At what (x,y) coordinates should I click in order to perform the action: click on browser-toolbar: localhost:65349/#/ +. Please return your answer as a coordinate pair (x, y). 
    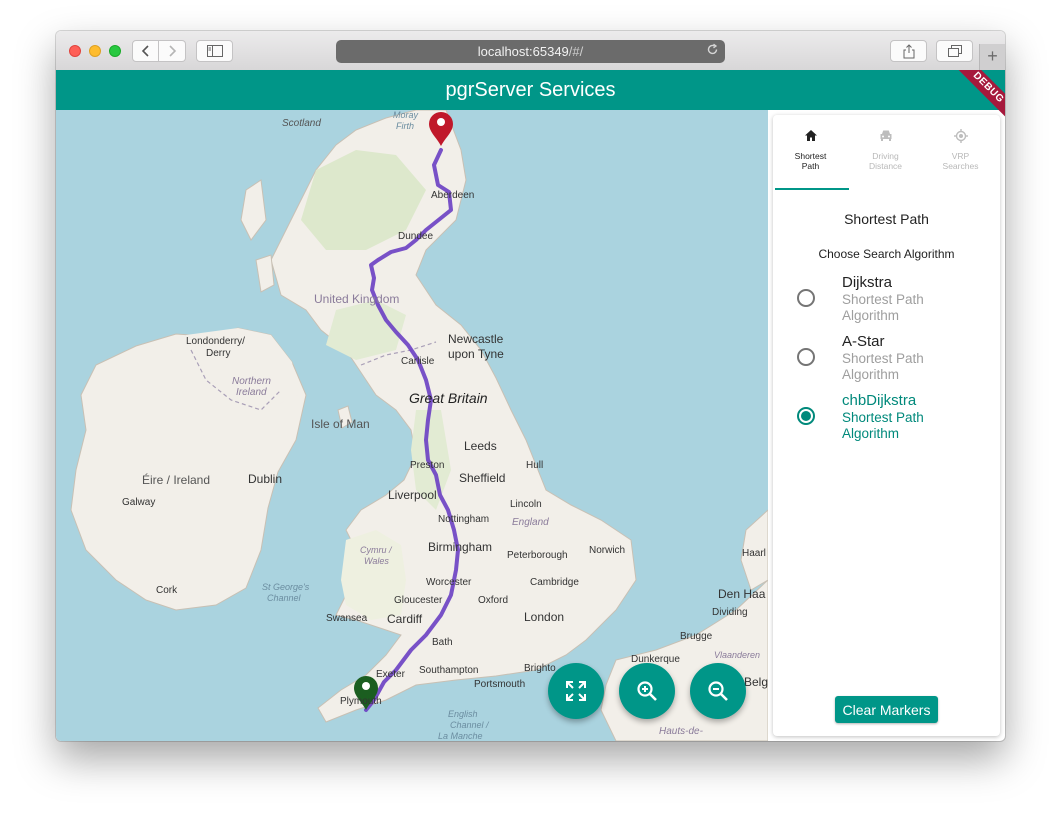
    Looking at the image, I should click on (530, 51).